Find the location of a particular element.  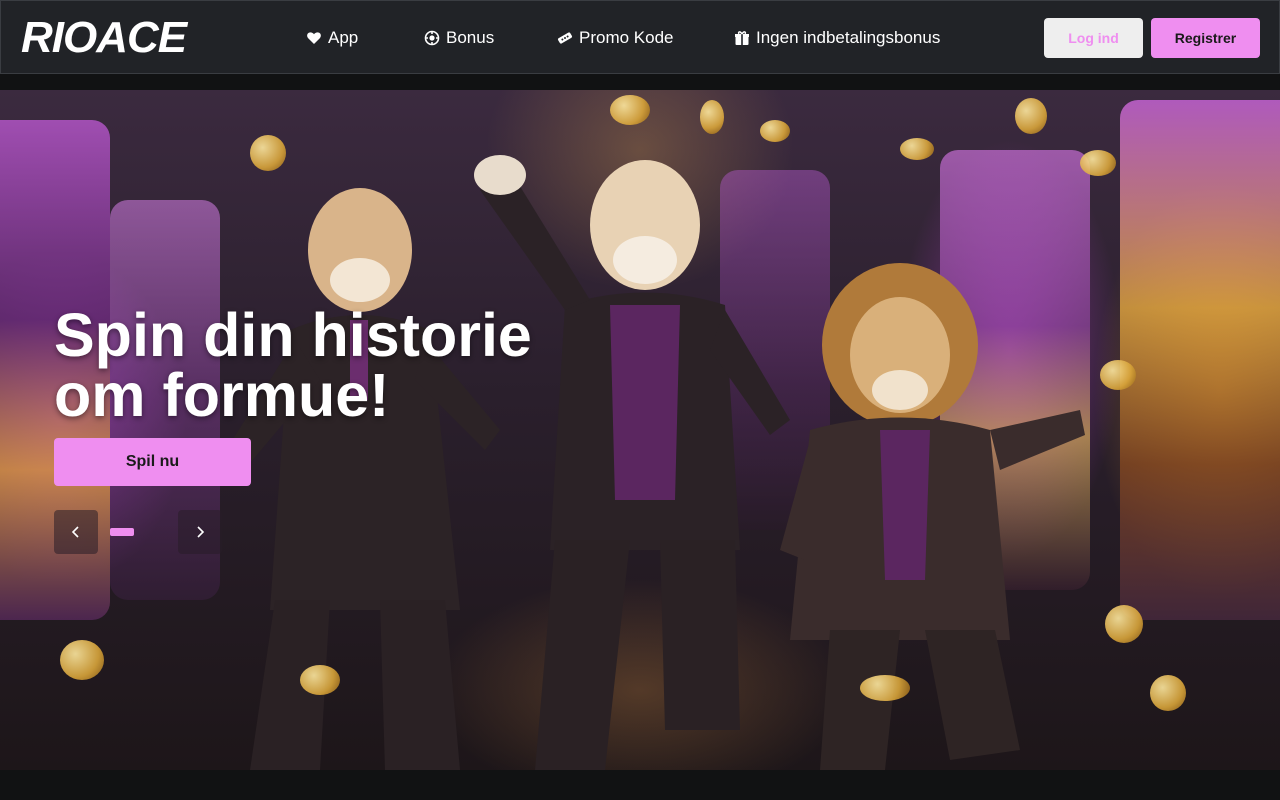

nav-item-app: App is located at coordinates (332, 38).